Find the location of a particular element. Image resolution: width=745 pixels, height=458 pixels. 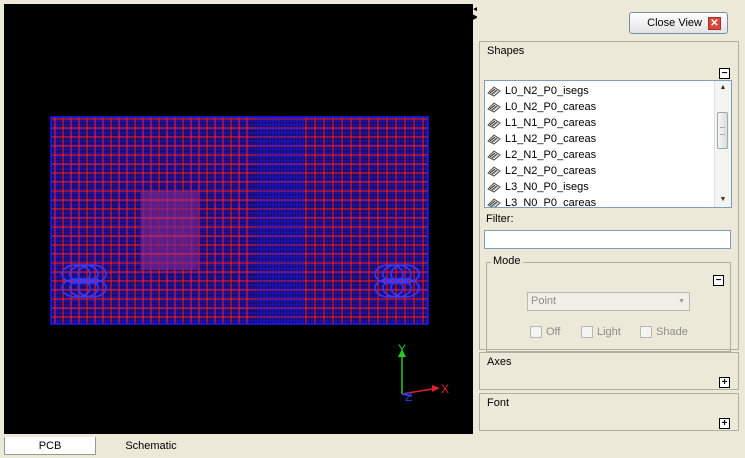

list-item: L3_N0_P0_isegs is located at coordinates (538, 187).